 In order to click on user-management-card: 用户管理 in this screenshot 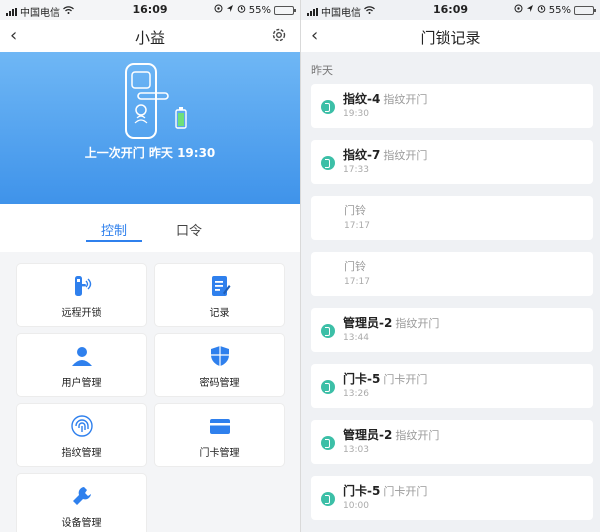, I will do `click(81, 365)`.